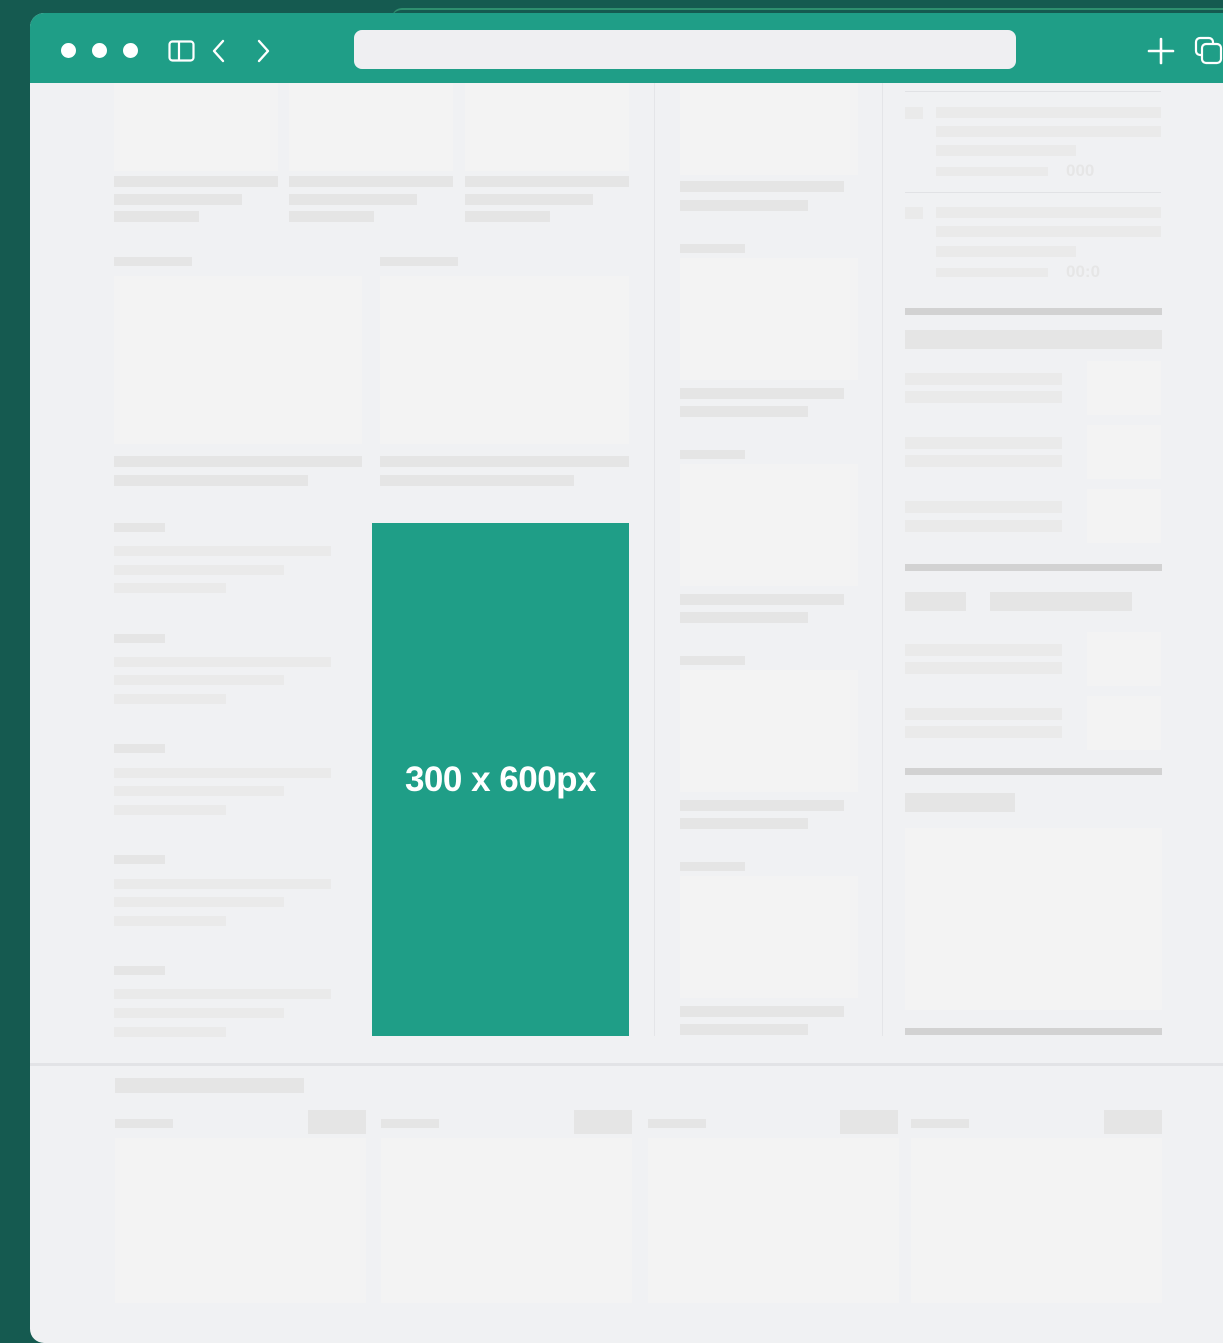 The width and height of the screenshot is (1223, 1343). What do you see at coordinates (685, 49) in the screenshot?
I see `address-bar` at bounding box center [685, 49].